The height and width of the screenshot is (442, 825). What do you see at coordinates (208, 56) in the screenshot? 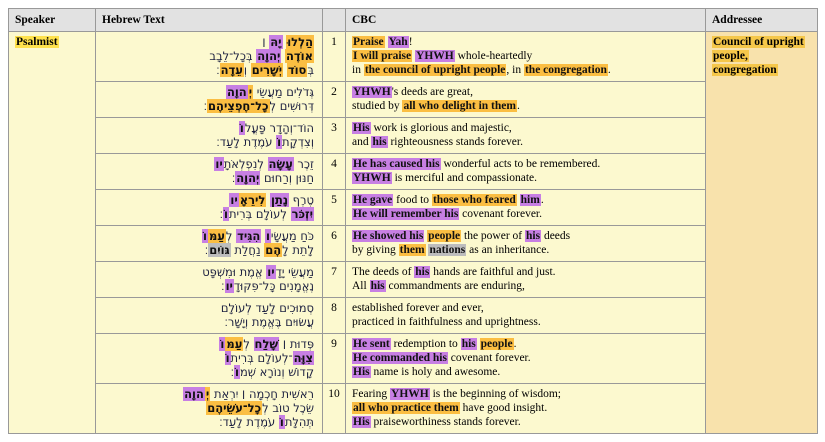
I see `hebrew-line: אוֹדֶה יְהוָה בְּכָל־לֵבָב` at bounding box center [208, 56].